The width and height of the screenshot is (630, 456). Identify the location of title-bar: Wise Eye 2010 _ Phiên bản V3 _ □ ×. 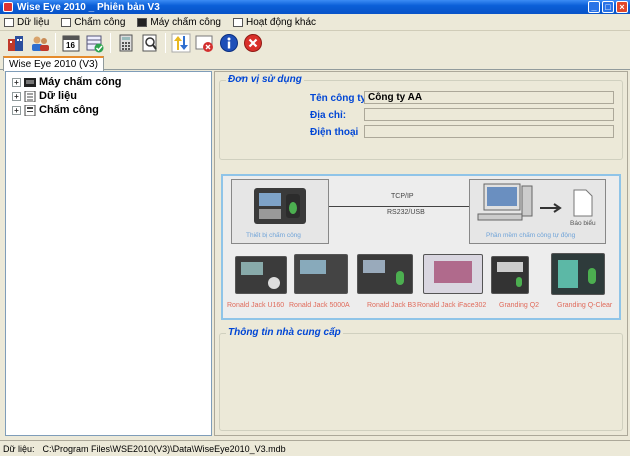
(315, 7).